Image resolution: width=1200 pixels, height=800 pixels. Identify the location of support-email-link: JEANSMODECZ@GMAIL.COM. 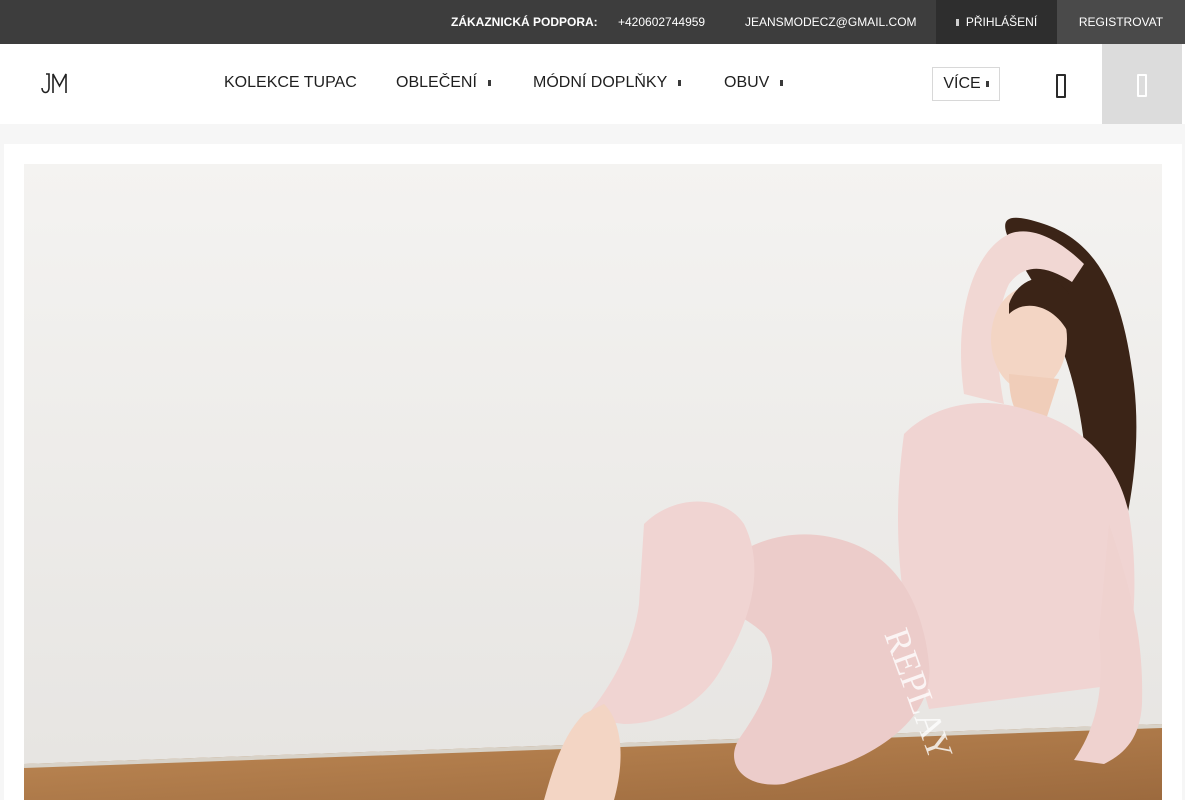
(831, 22).